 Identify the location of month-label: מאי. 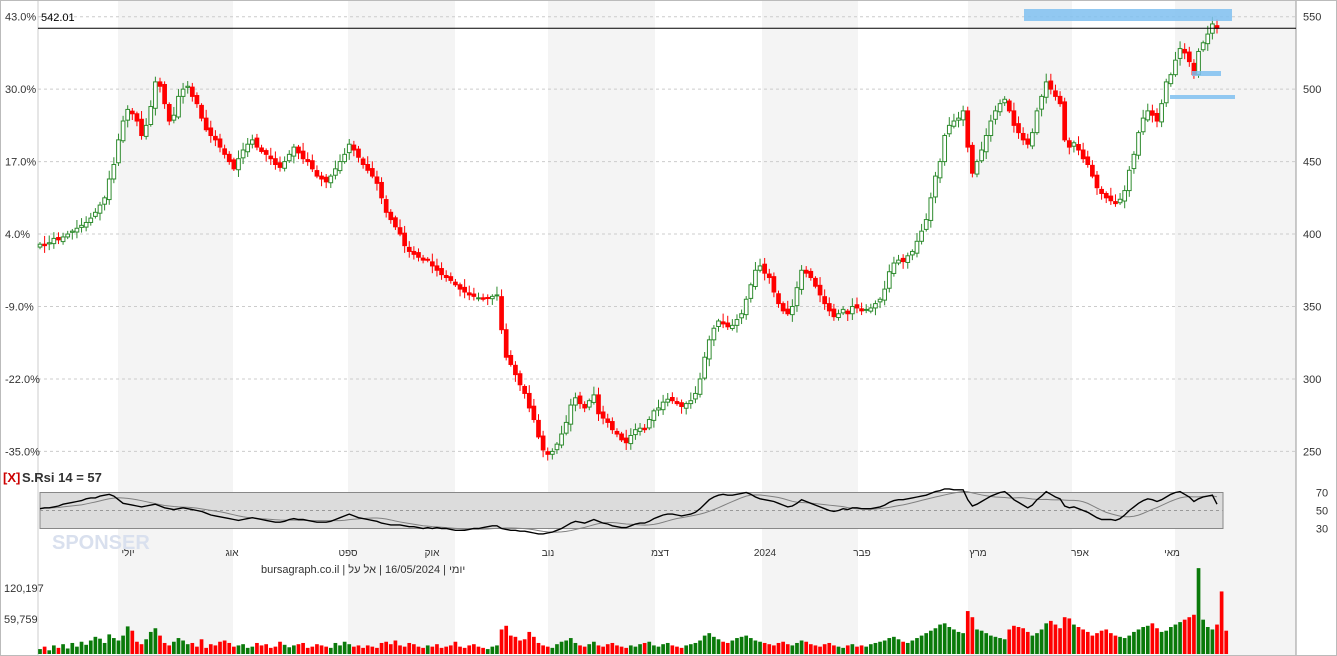
(1172, 553).